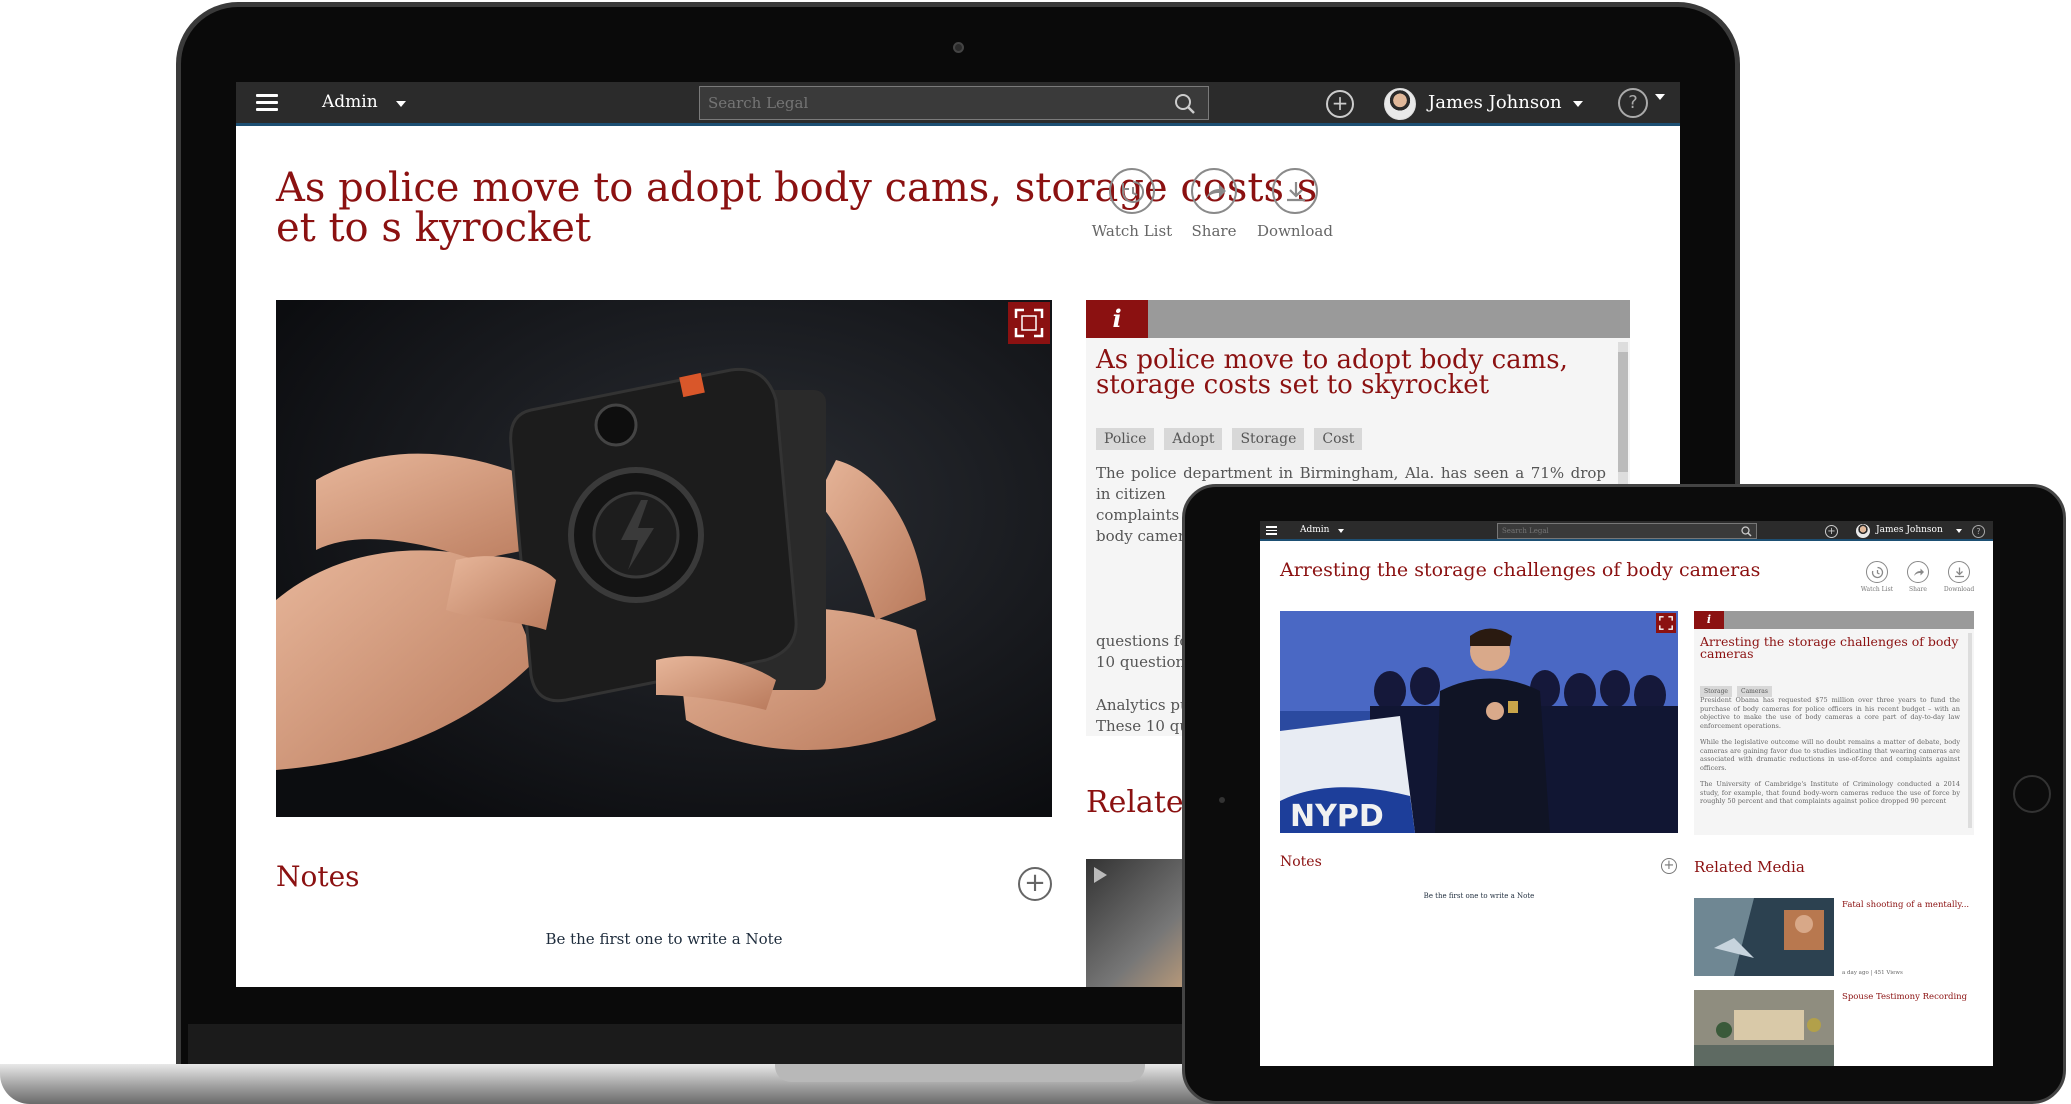 The height and width of the screenshot is (1104, 2071). I want to click on hero-image-police-officer: NYPD, so click(1479, 722).